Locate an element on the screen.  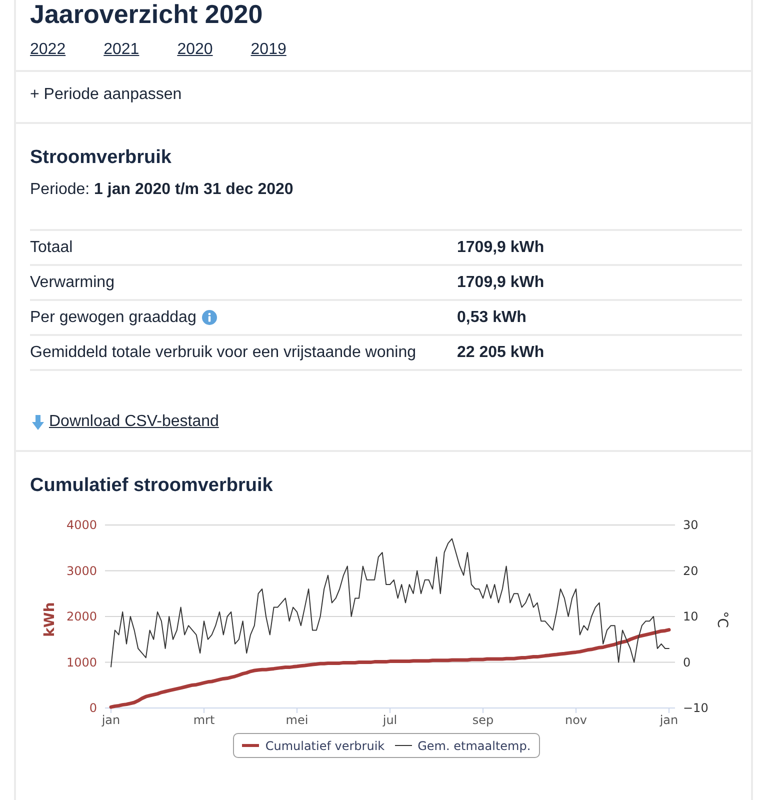
download-arrow-icon is located at coordinates (38, 422).